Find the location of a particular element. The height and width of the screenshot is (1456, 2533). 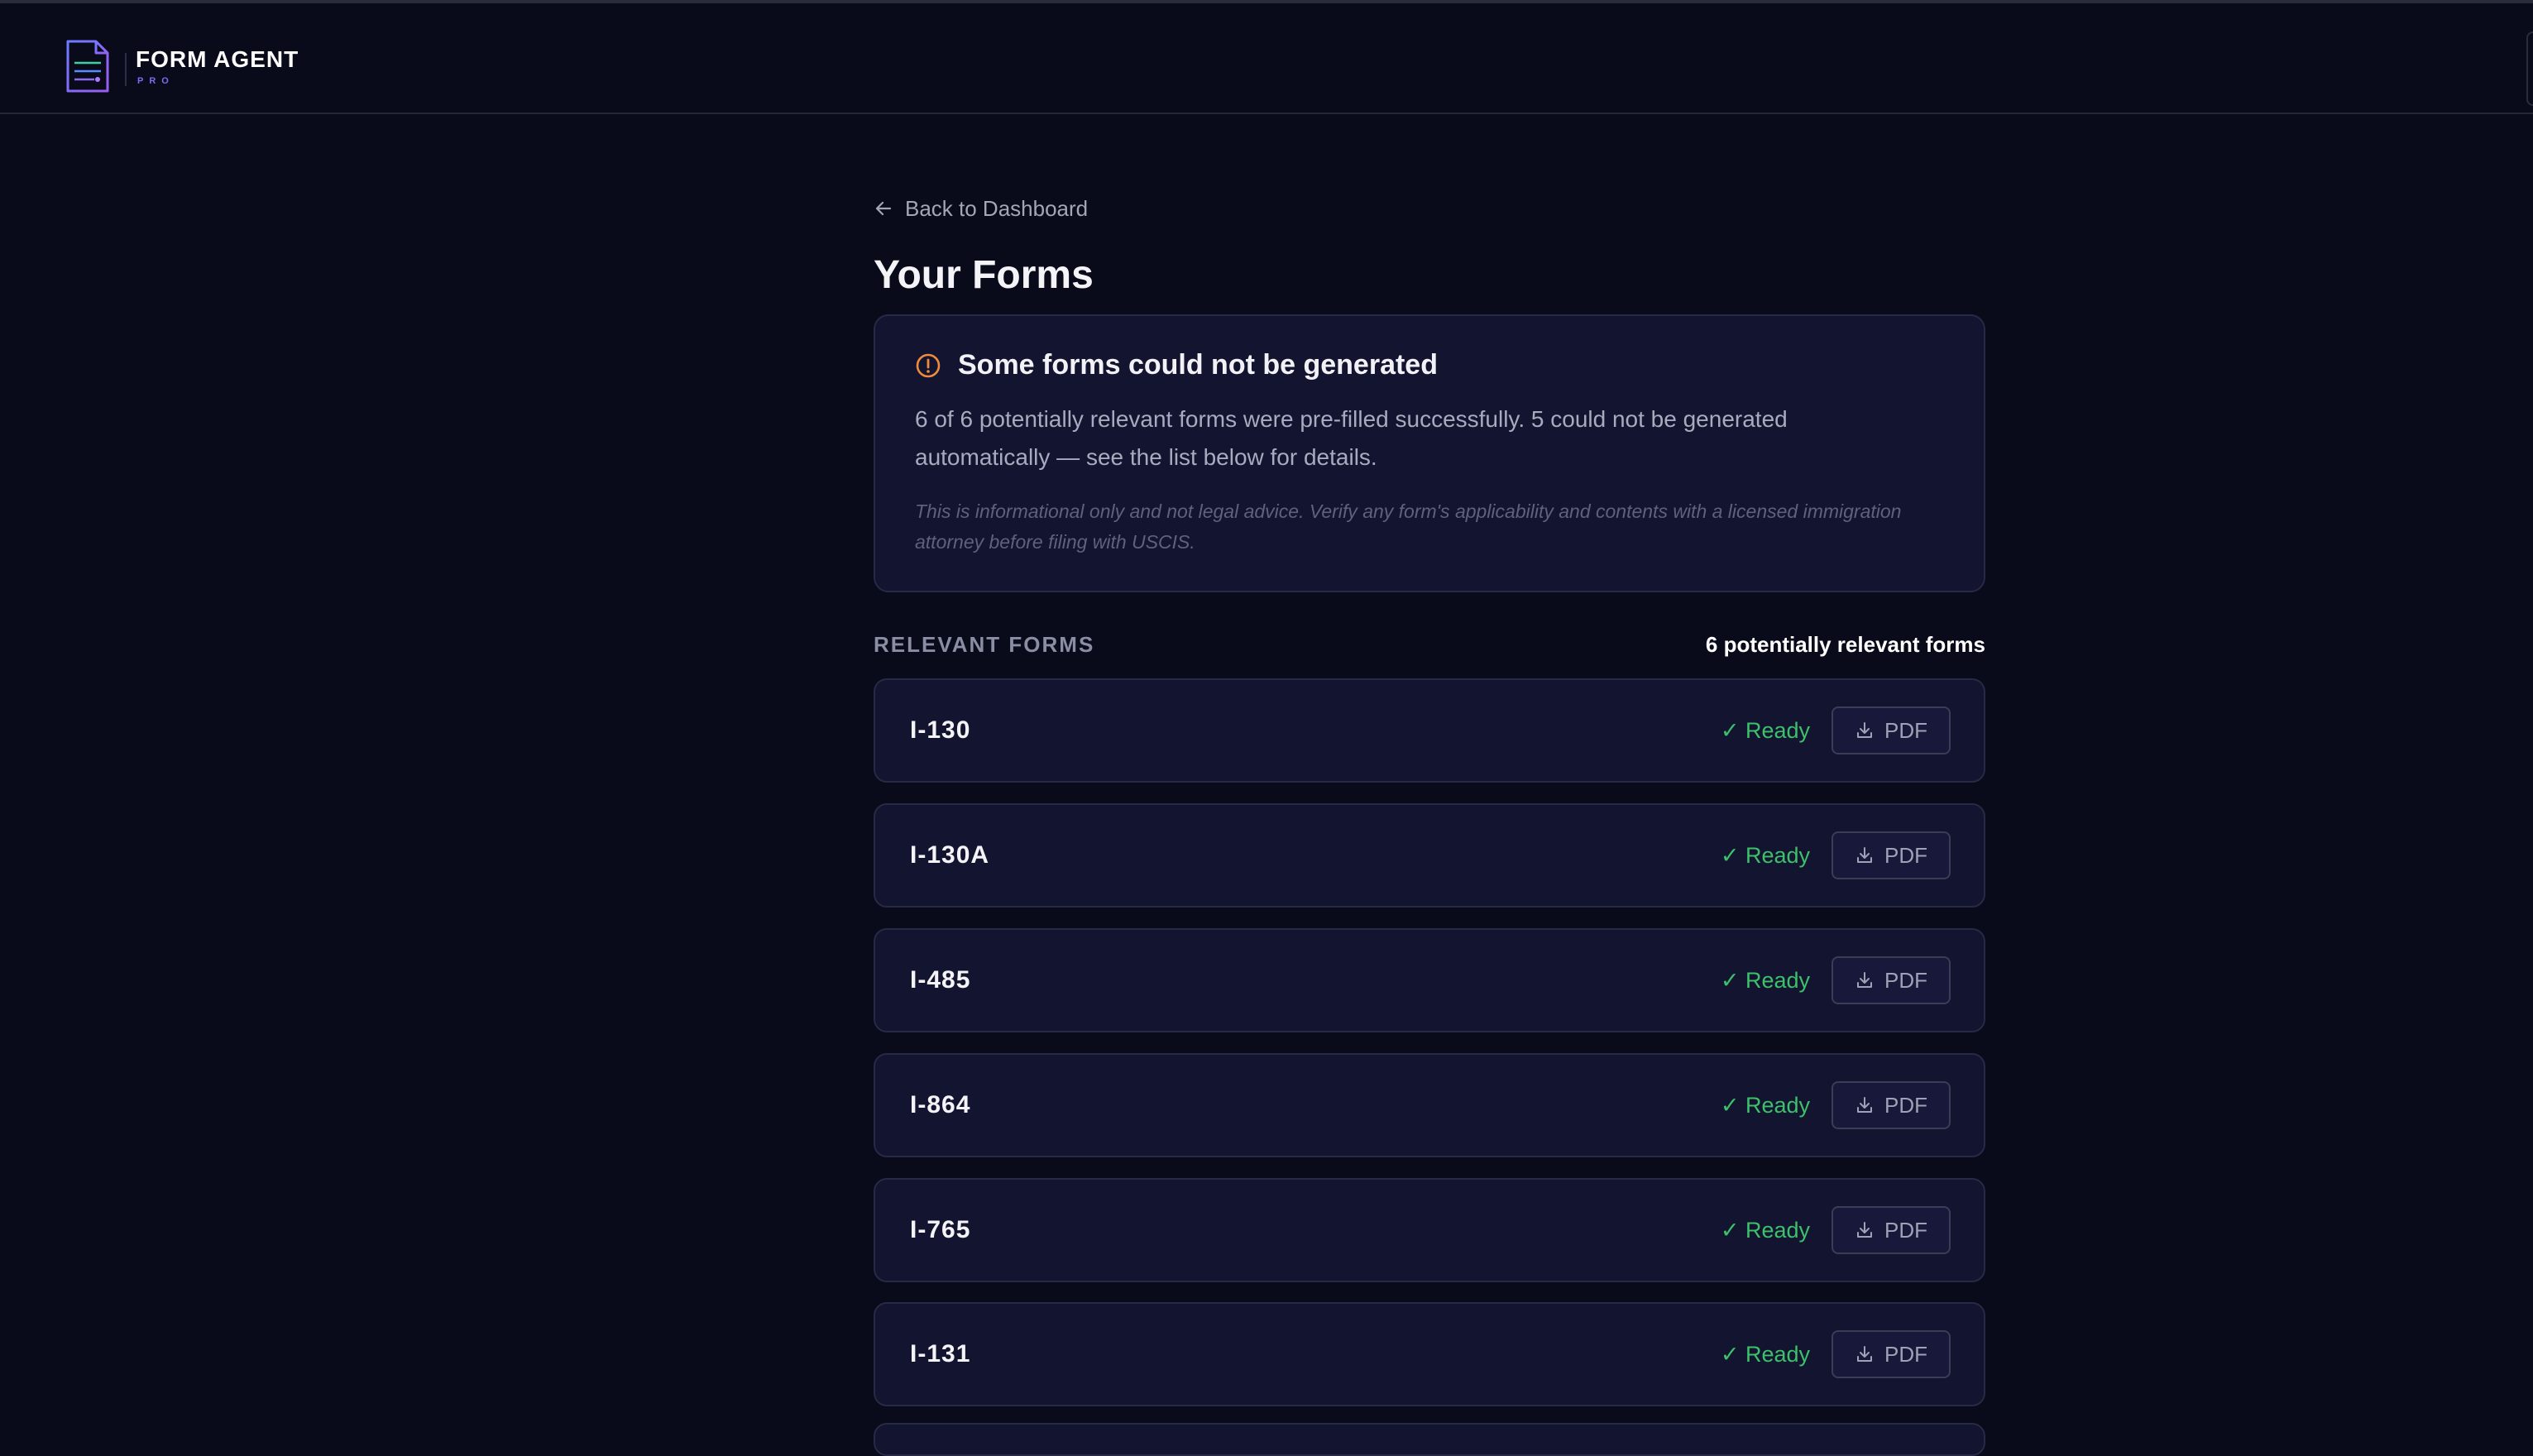

form-row-partial is located at coordinates (1429, 1439).